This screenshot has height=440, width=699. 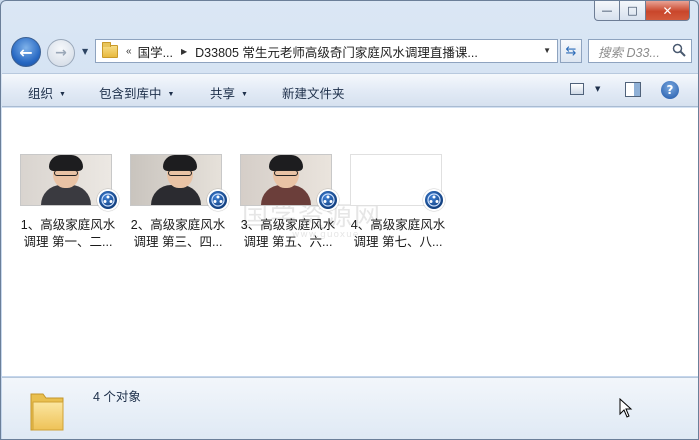 I want to click on mouse-pointer-icon, so click(x=626, y=408).